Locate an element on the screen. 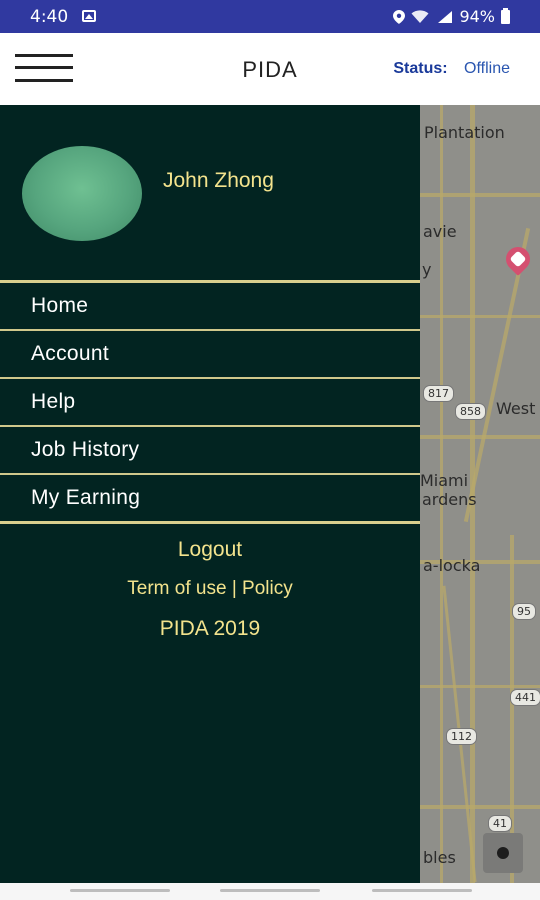  menu-divider is located at coordinates (210, 522).